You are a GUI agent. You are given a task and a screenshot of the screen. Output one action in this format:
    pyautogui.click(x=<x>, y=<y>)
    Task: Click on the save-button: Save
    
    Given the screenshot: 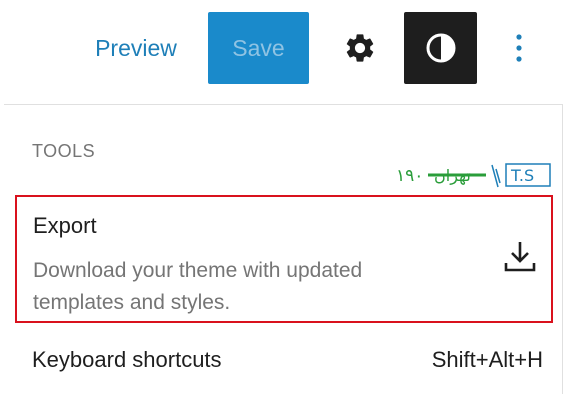 What is the action you would take?
    pyautogui.click(x=258, y=48)
    